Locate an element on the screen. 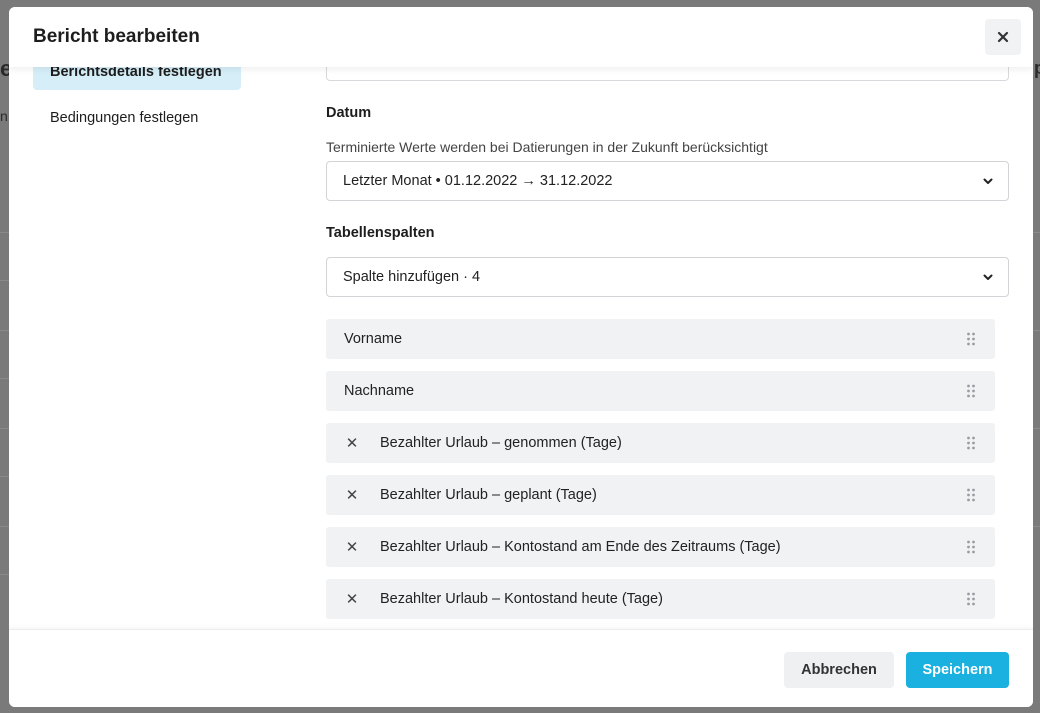  column-label: Nachname is located at coordinates (379, 391).